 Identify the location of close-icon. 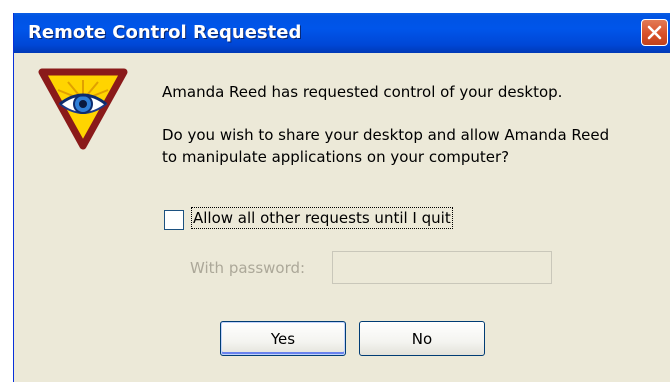
(654, 32).